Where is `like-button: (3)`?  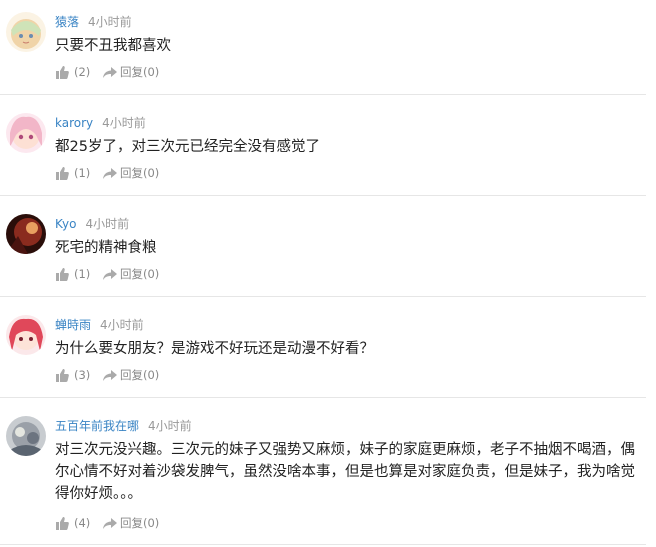 like-button: (3) is located at coordinates (72, 375).